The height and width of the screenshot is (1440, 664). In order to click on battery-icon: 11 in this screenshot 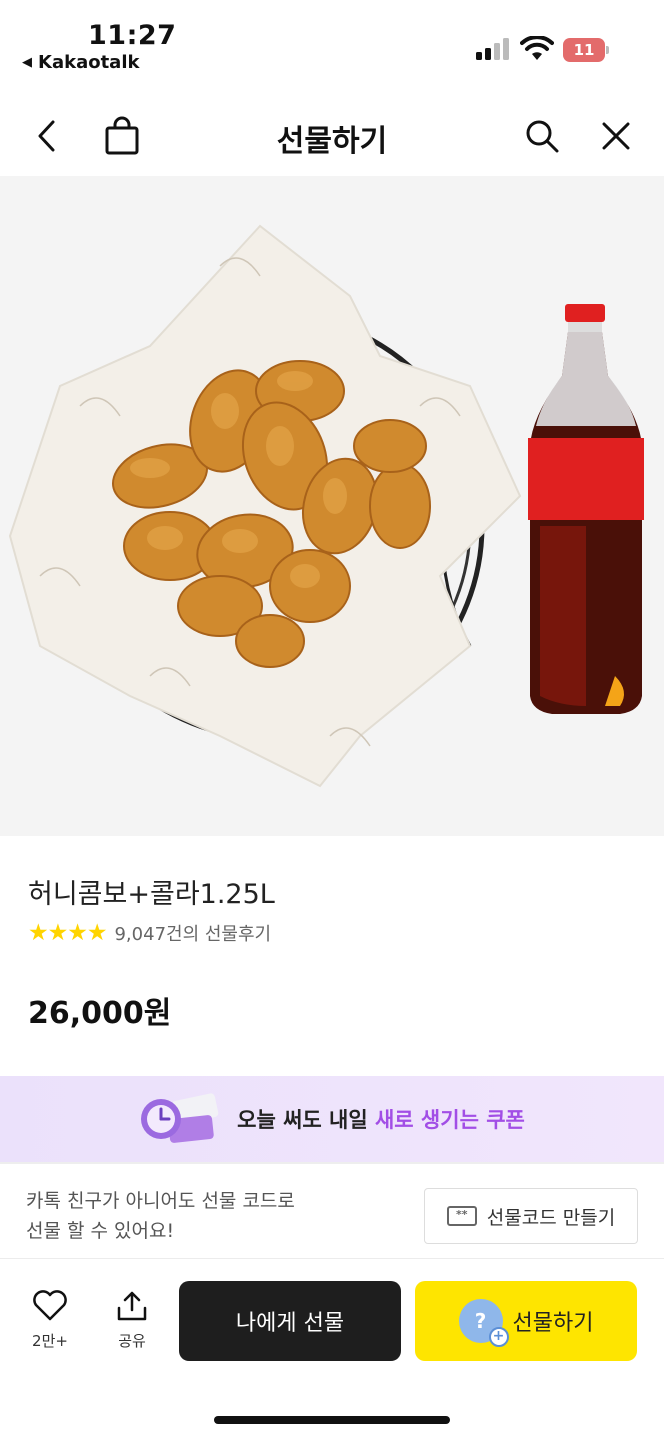, I will do `click(586, 50)`.